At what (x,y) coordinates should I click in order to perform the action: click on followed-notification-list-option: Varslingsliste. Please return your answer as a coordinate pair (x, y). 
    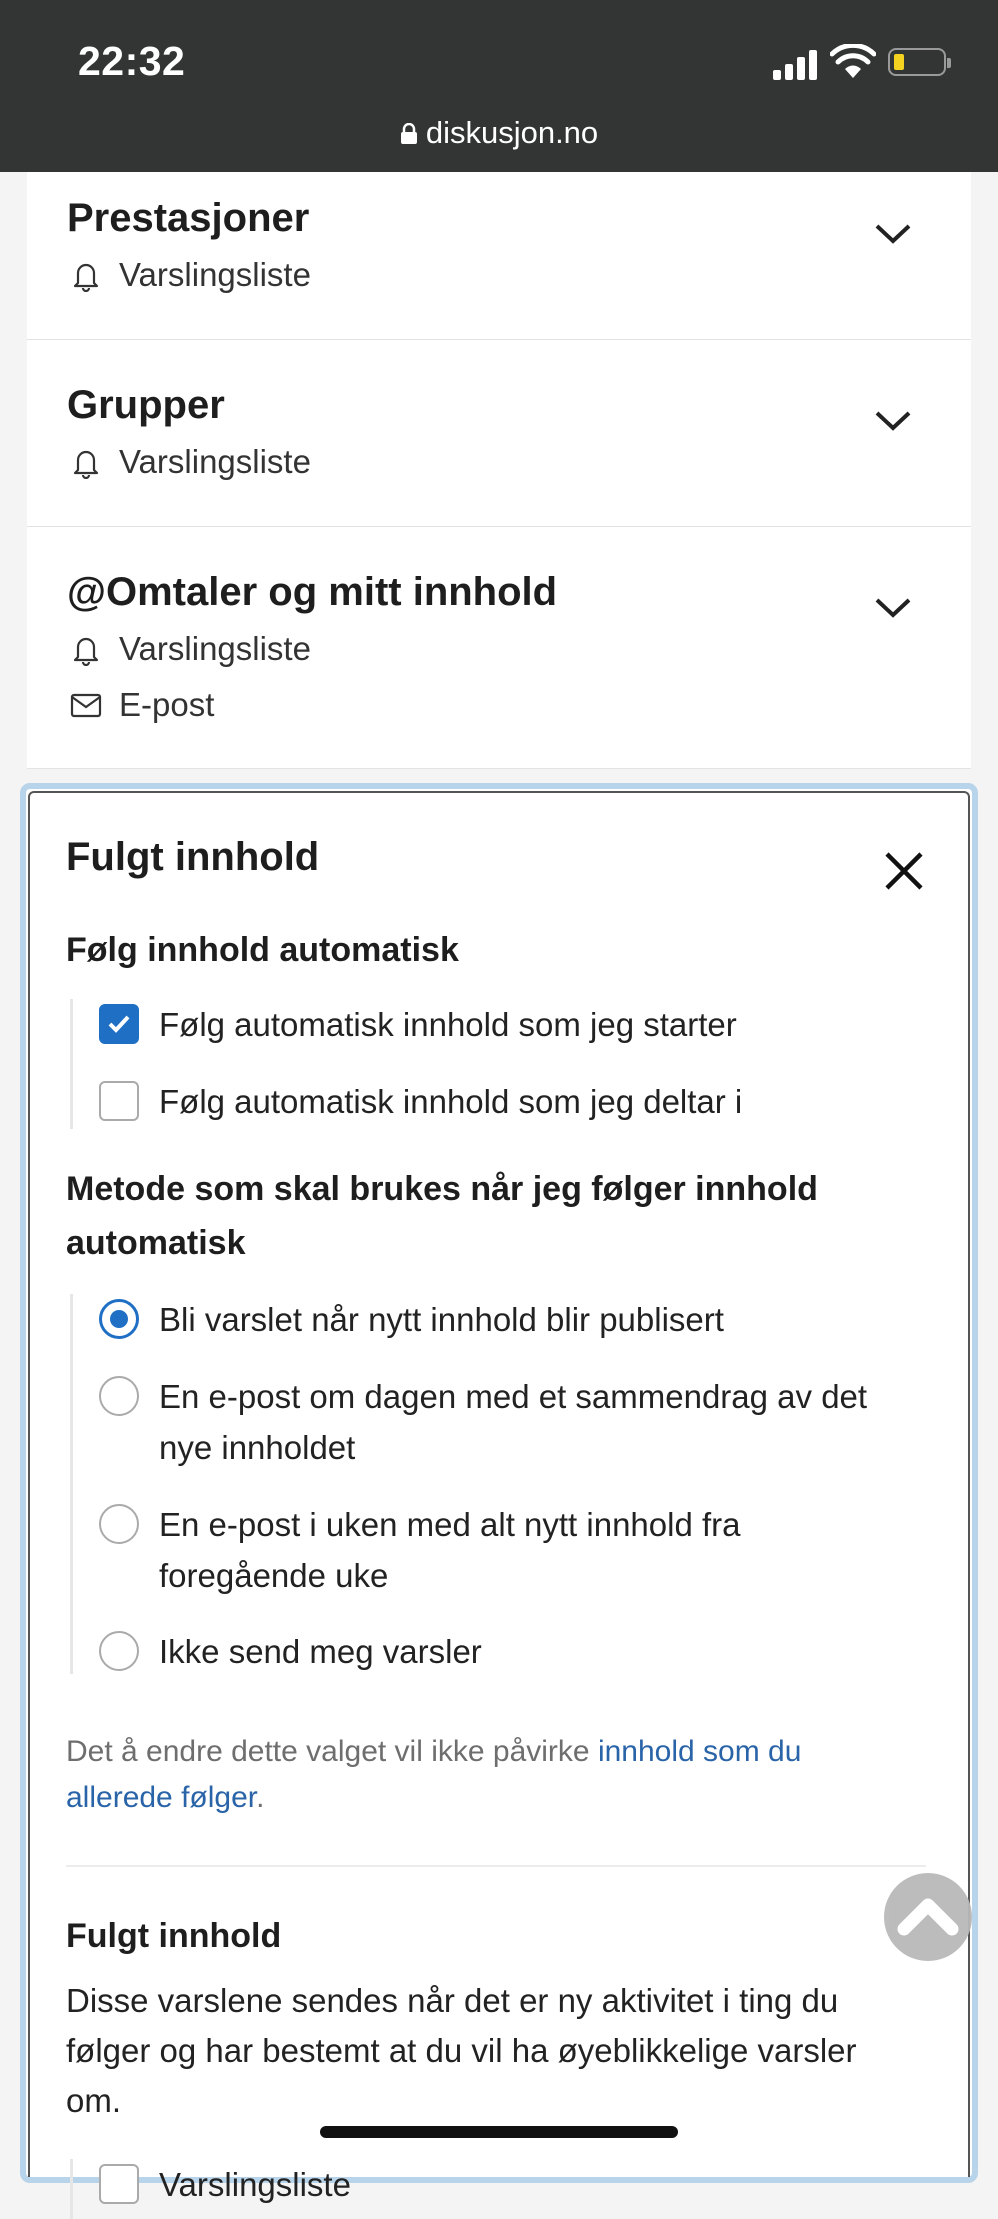
    Looking at the image, I should click on (489, 2184).